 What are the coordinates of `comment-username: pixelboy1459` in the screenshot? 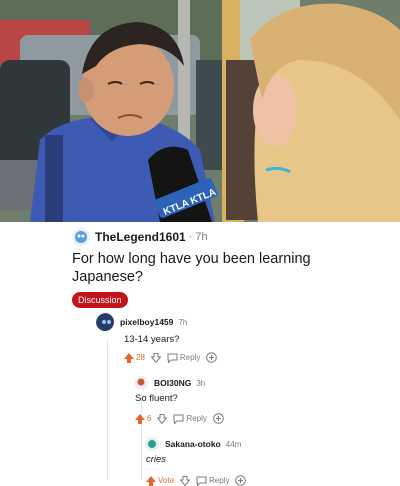 It's located at (146, 322).